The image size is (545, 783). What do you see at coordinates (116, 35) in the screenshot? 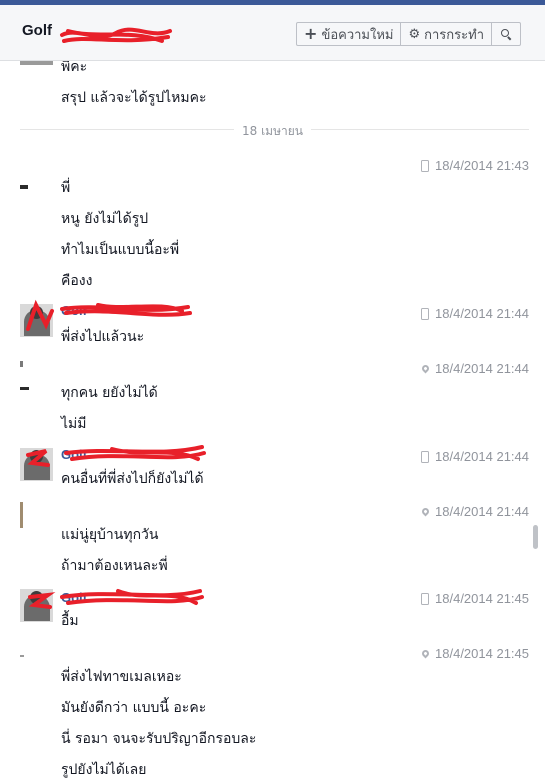
I see `redaction-scribble` at bounding box center [116, 35].